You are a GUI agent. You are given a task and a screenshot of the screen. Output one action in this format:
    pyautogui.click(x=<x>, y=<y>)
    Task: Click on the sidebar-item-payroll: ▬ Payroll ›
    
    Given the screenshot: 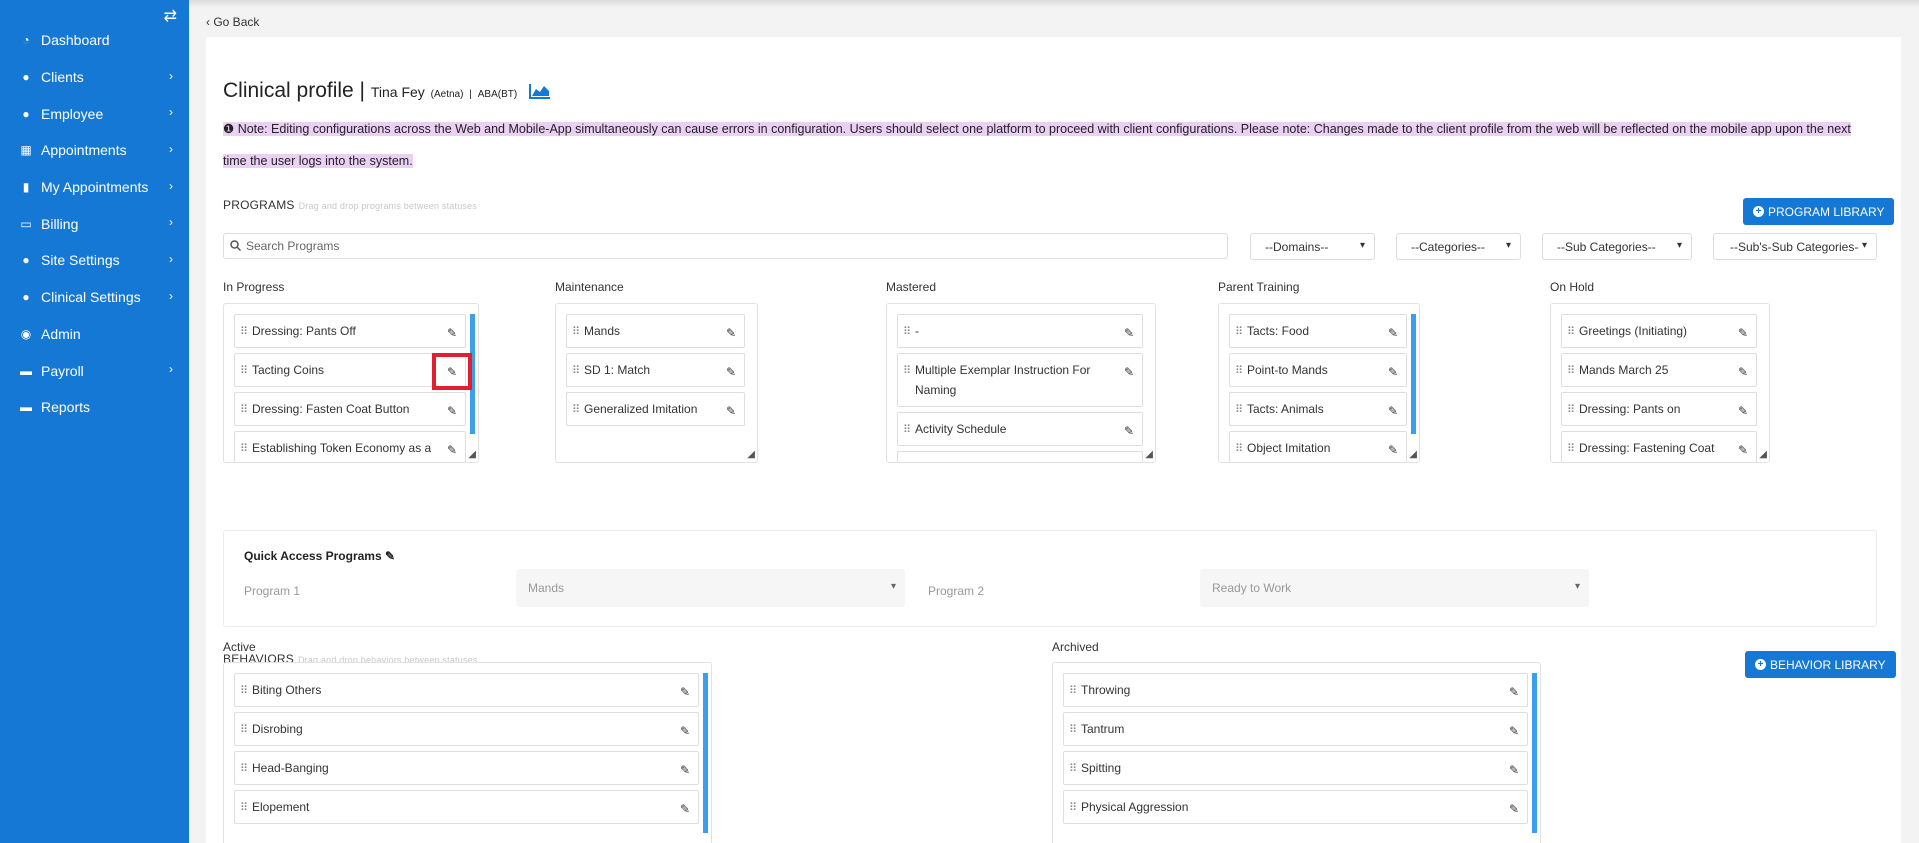 What is the action you would take?
    pyautogui.click(x=94, y=370)
    